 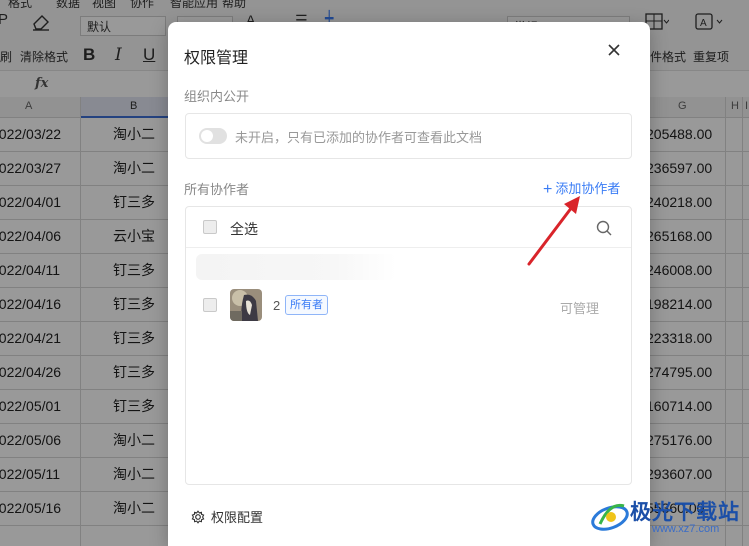 What do you see at coordinates (213, 136) in the screenshot?
I see `org-public-toggle` at bounding box center [213, 136].